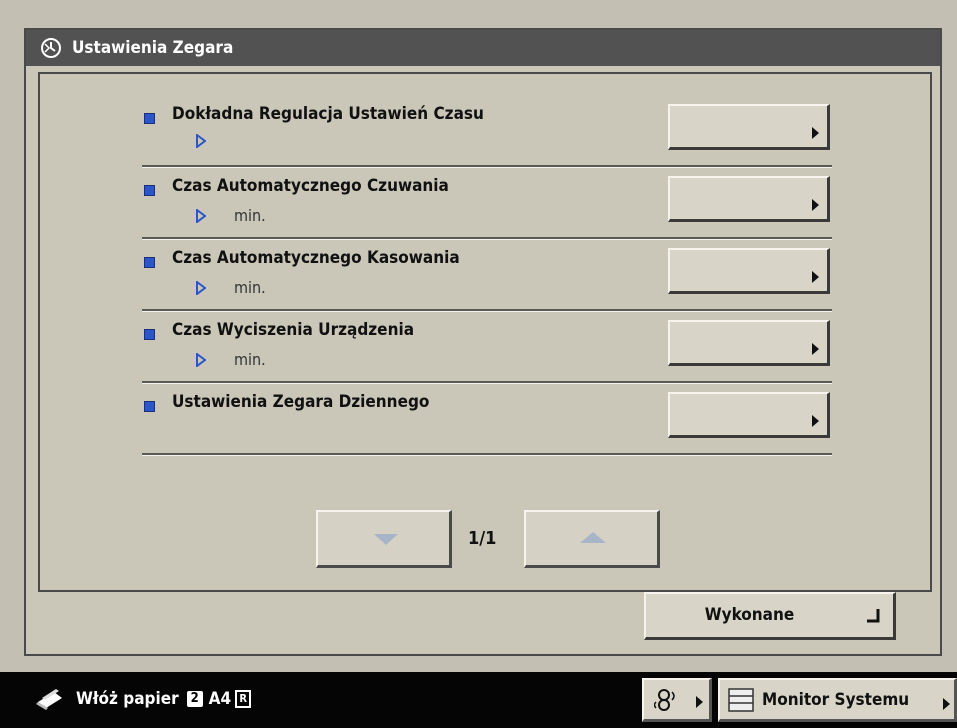 This screenshot has height=728, width=957. I want to click on auto-clear-time-button, so click(749, 271).